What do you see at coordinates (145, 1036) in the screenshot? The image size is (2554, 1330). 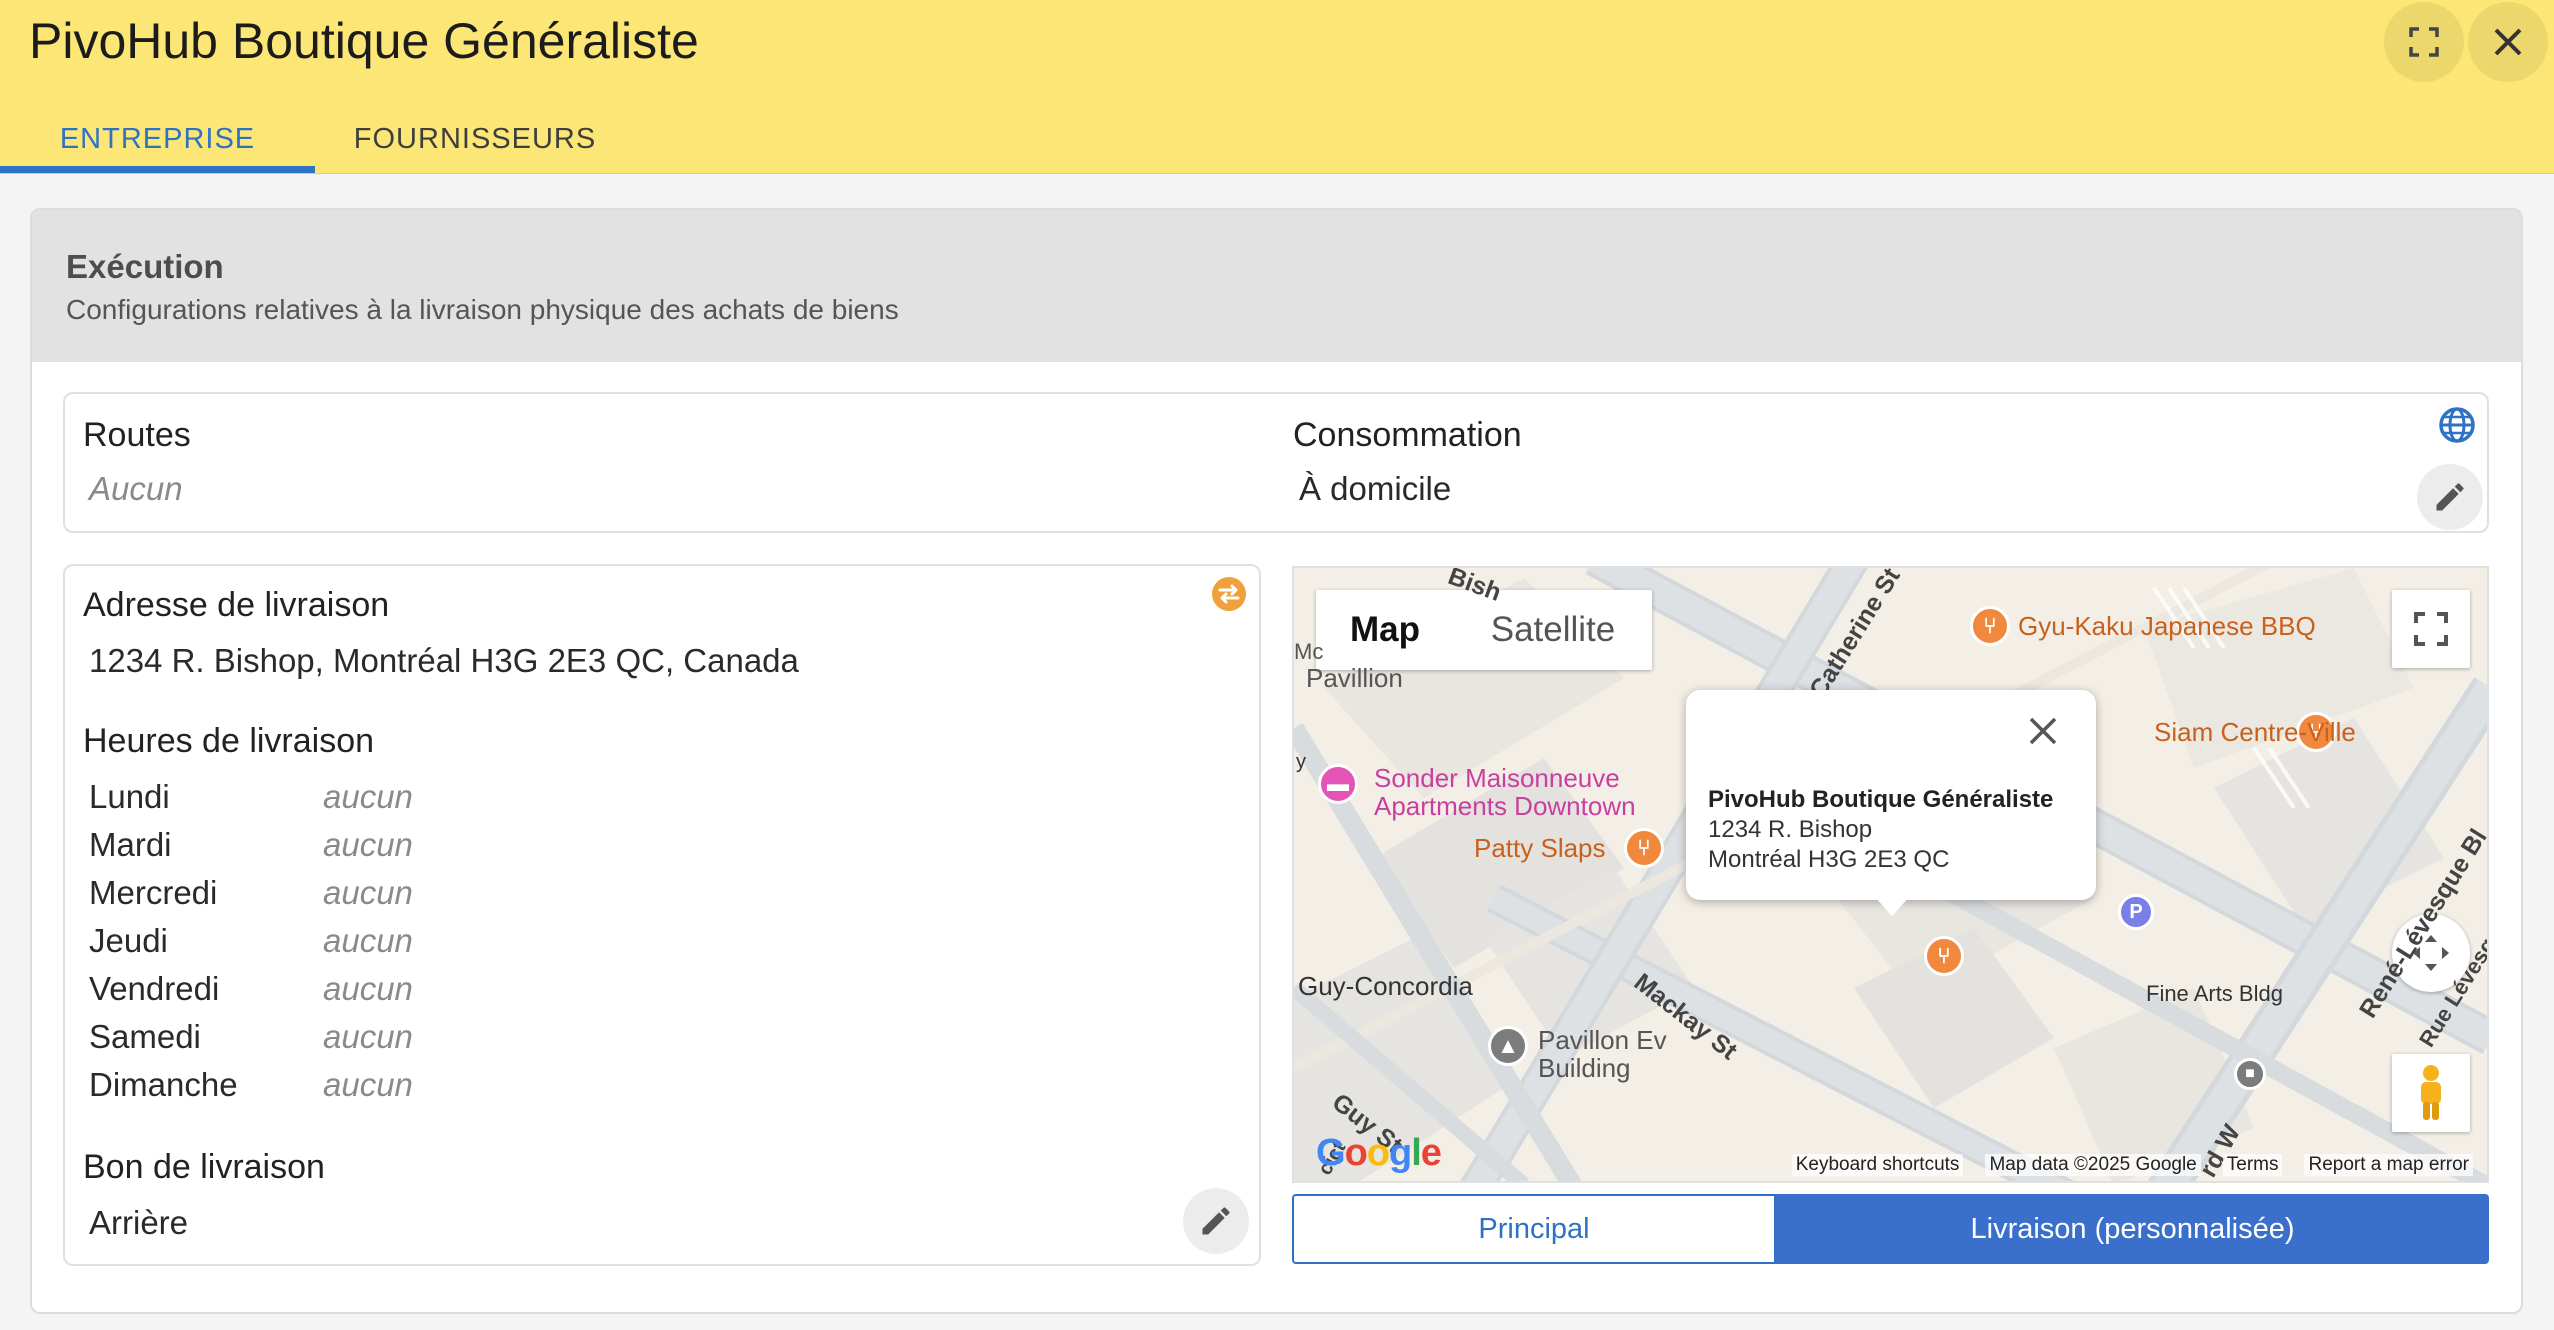 I see `day-saturday: Samedi` at bounding box center [145, 1036].